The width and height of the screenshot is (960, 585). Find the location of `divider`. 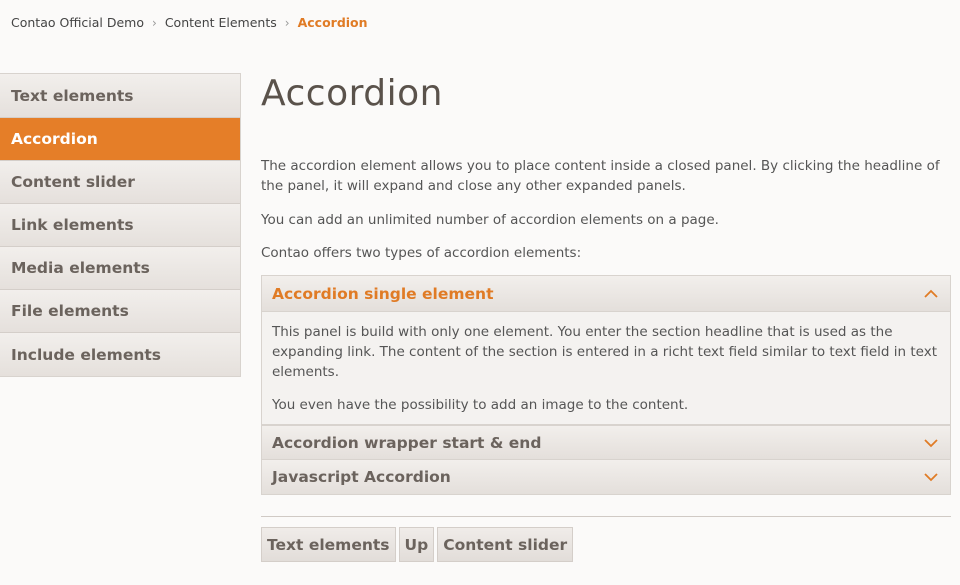

divider is located at coordinates (606, 516).